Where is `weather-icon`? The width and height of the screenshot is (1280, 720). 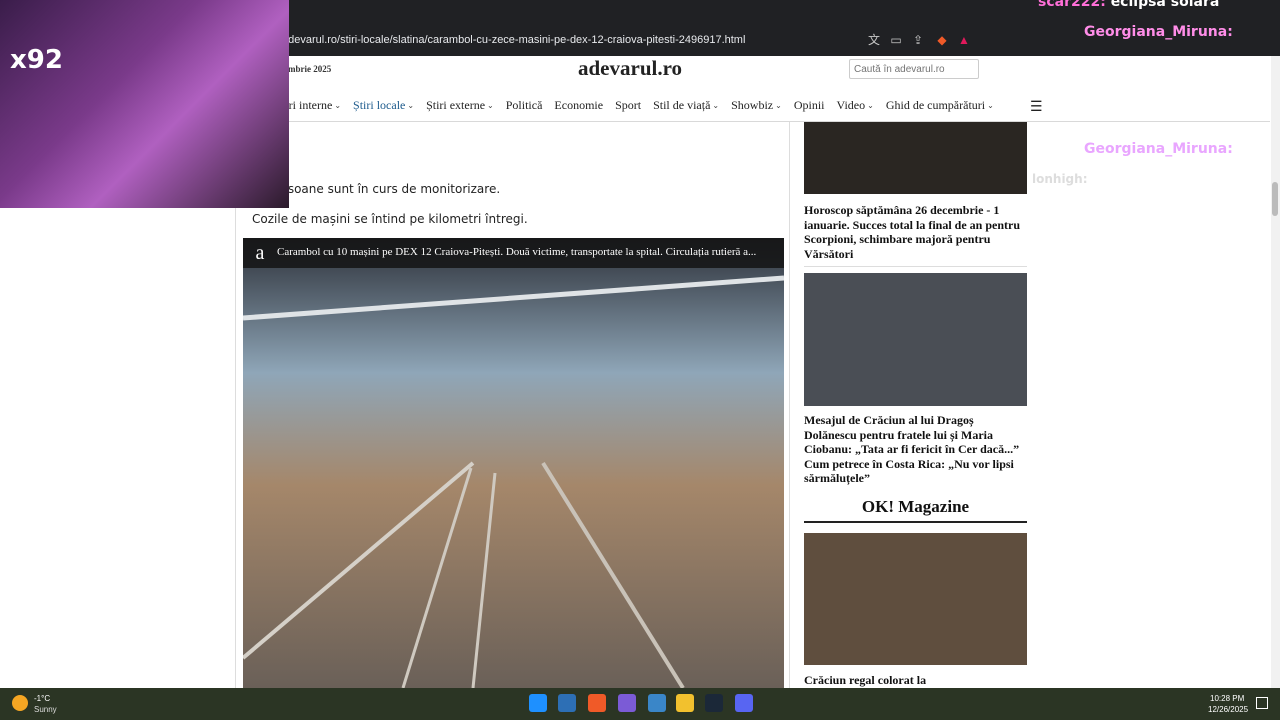 weather-icon is located at coordinates (20, 703).